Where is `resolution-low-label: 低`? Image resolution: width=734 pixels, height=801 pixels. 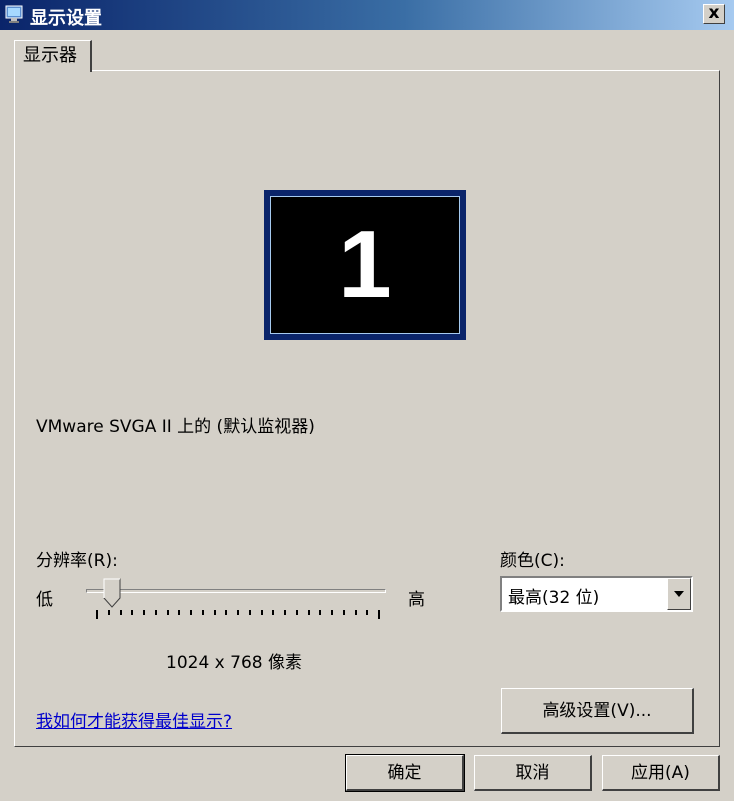
resolution-low-label: 低 is located at coordinates (44, 600).